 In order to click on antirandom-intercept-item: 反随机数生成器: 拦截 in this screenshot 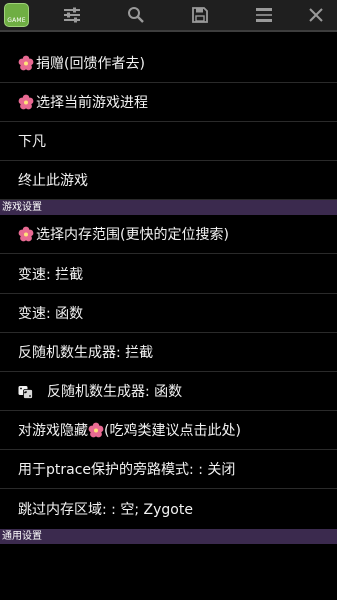, I will do `click(168, 352)`.